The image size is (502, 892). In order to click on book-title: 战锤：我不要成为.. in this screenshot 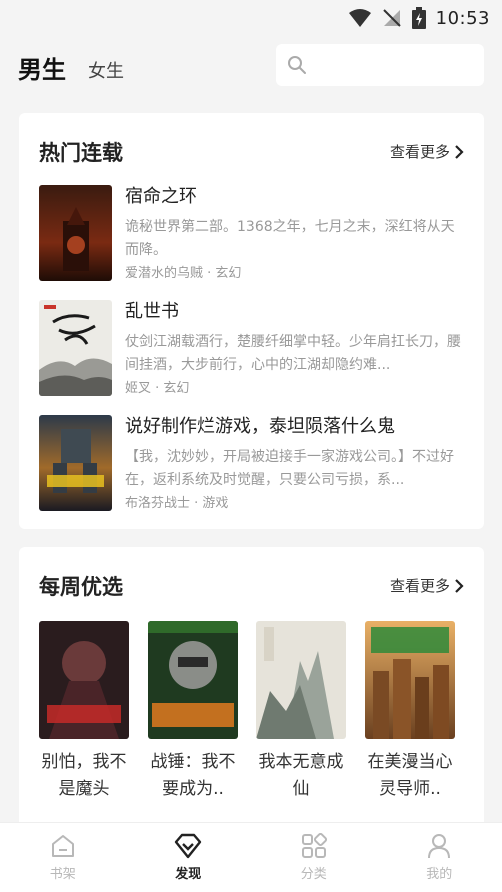, I will do `click(193, 775)`.